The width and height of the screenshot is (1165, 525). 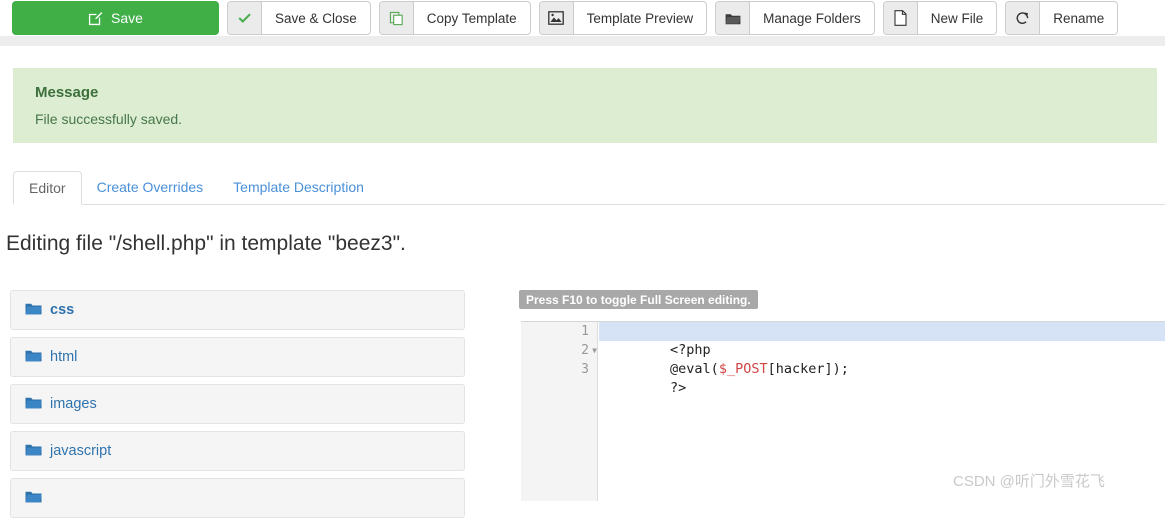 What do you see at coordinates (64, 357) in the screenshot?
I see `file-tree-item-label: html` at bounding box center [64, 357].